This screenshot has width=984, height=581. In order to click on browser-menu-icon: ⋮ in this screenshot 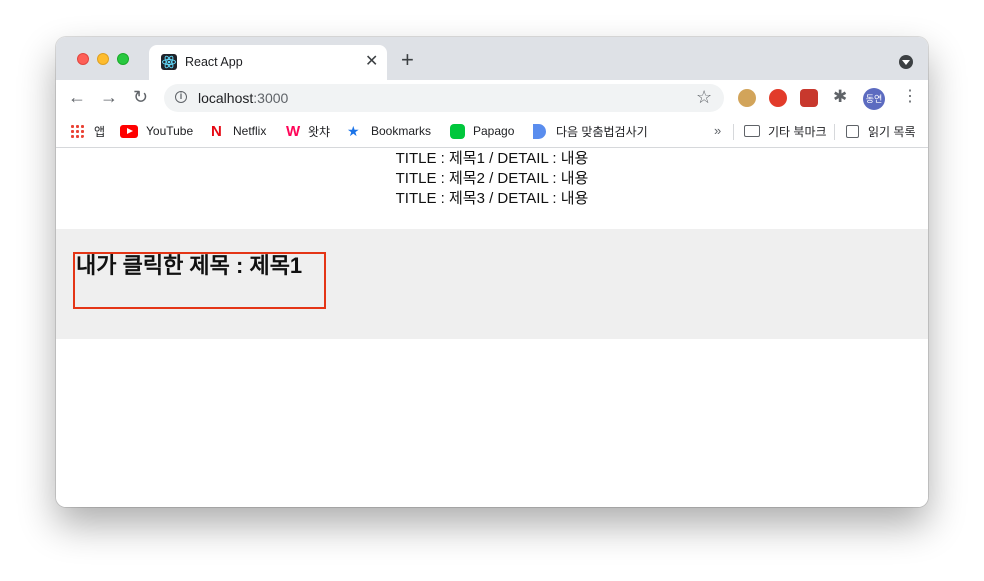, I will do `click(910, 97)`.